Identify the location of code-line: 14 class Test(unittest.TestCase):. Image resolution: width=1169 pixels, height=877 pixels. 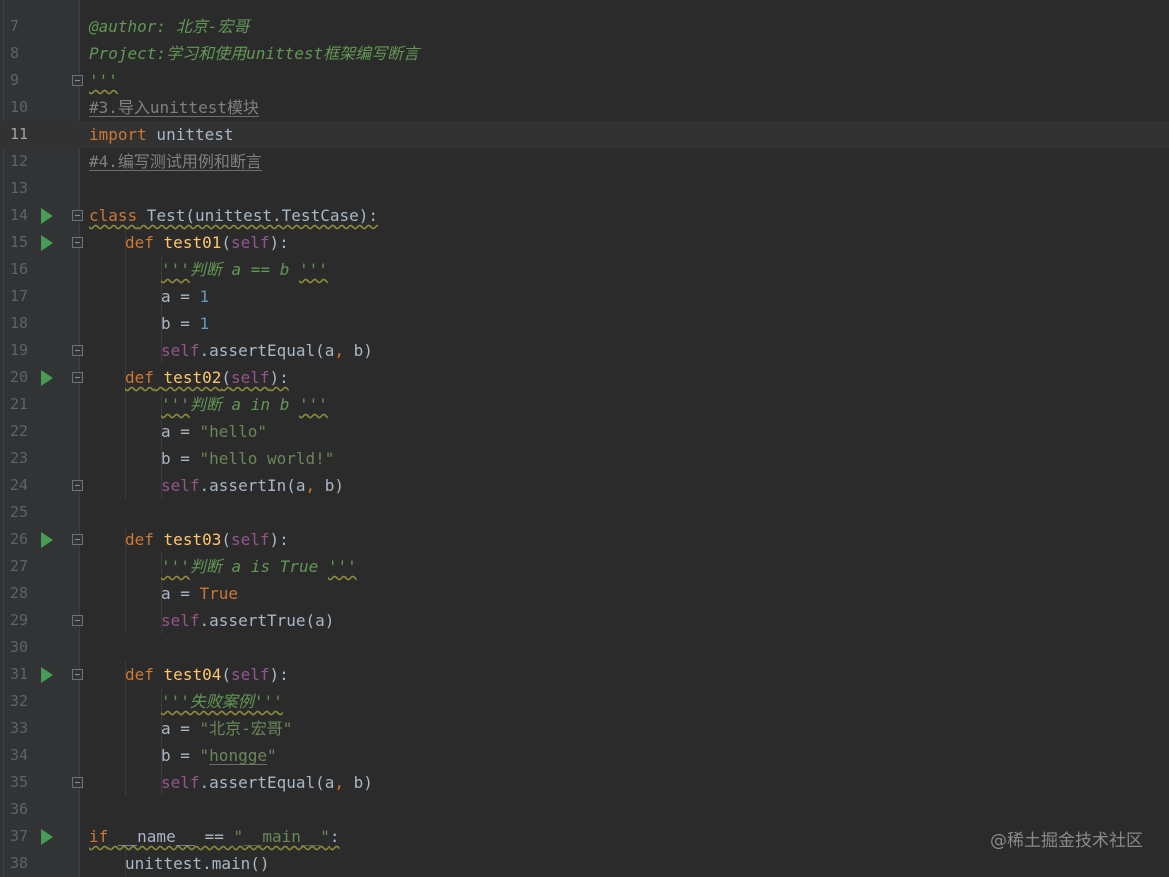
(584, 215).